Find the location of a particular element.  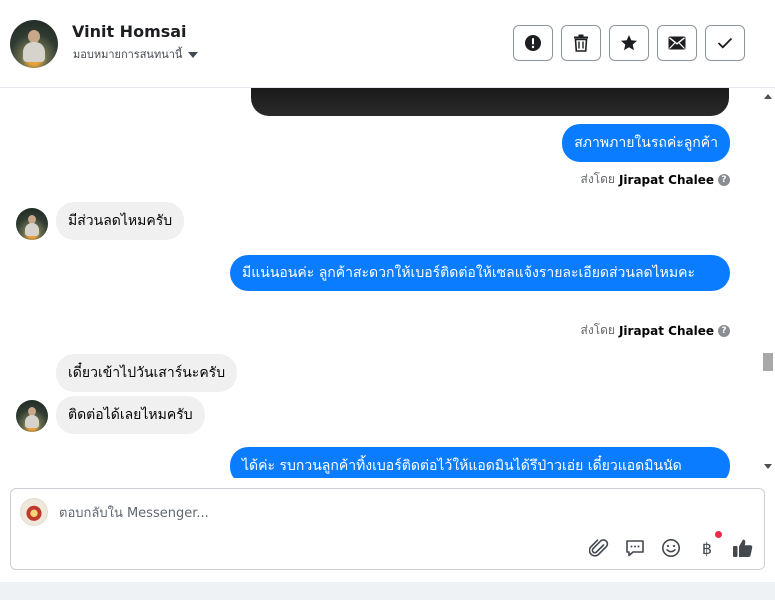

envelope-icon is located at coordinates (677, 43).